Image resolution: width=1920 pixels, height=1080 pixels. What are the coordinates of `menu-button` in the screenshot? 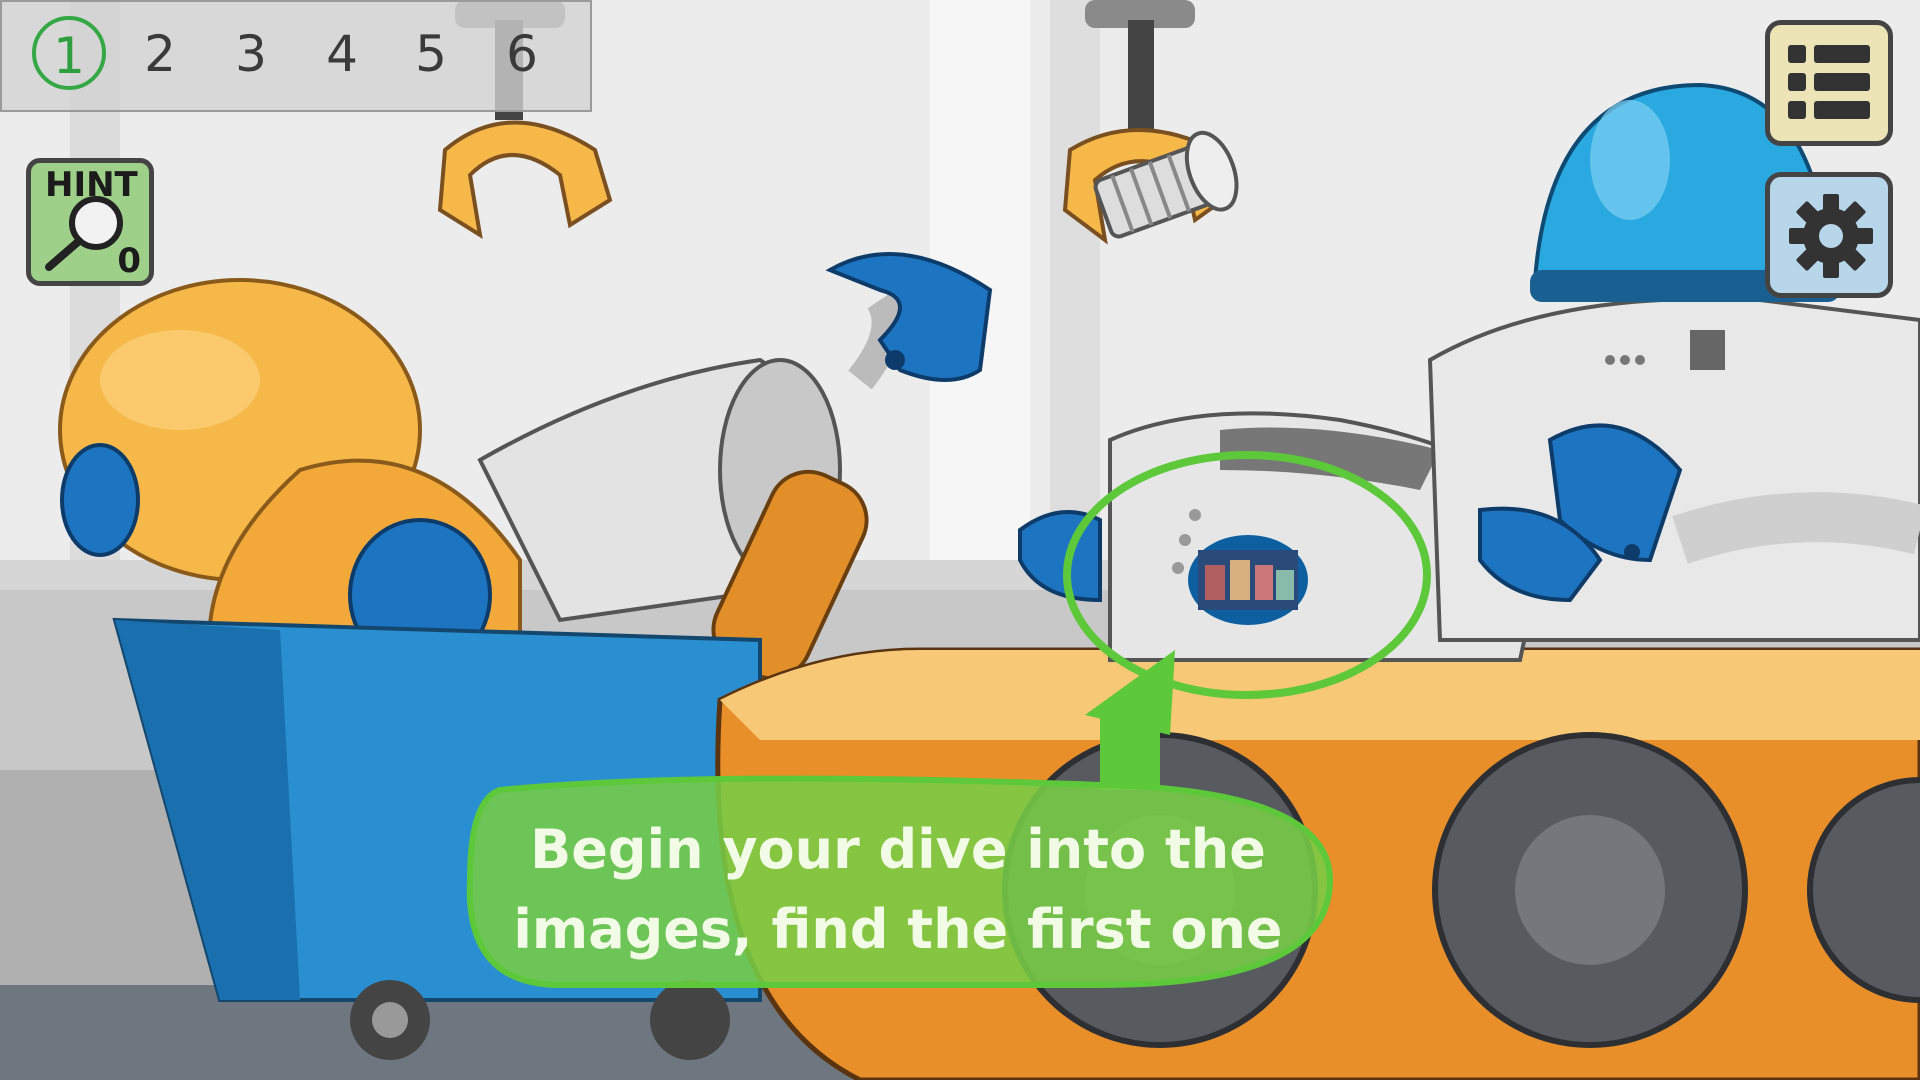 It's located at (1829, 83).